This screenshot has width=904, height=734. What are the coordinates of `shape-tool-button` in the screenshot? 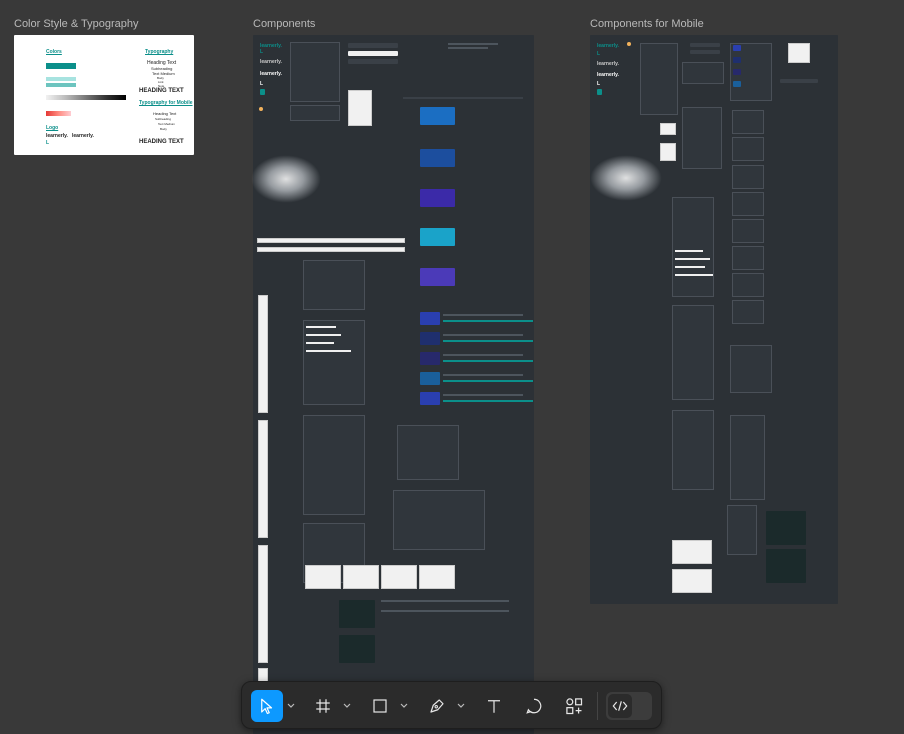 It's located at (380, 706).